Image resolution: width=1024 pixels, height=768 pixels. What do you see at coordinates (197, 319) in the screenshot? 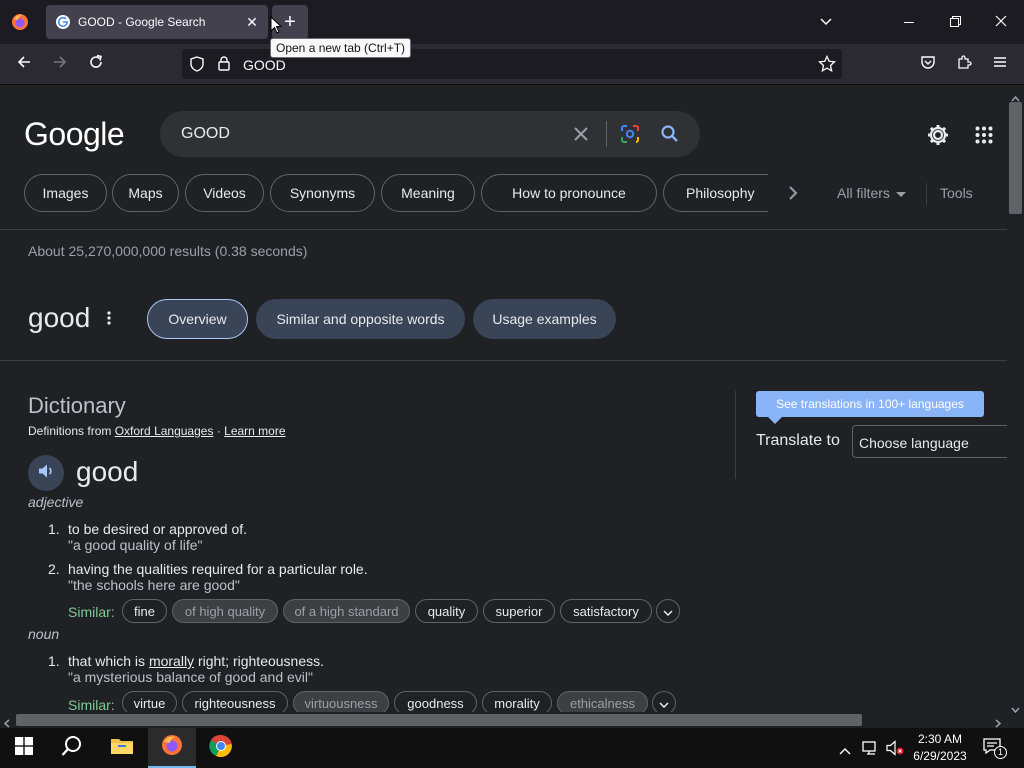
I see `tab-overview: Overview` at bounding box center [197, 319].